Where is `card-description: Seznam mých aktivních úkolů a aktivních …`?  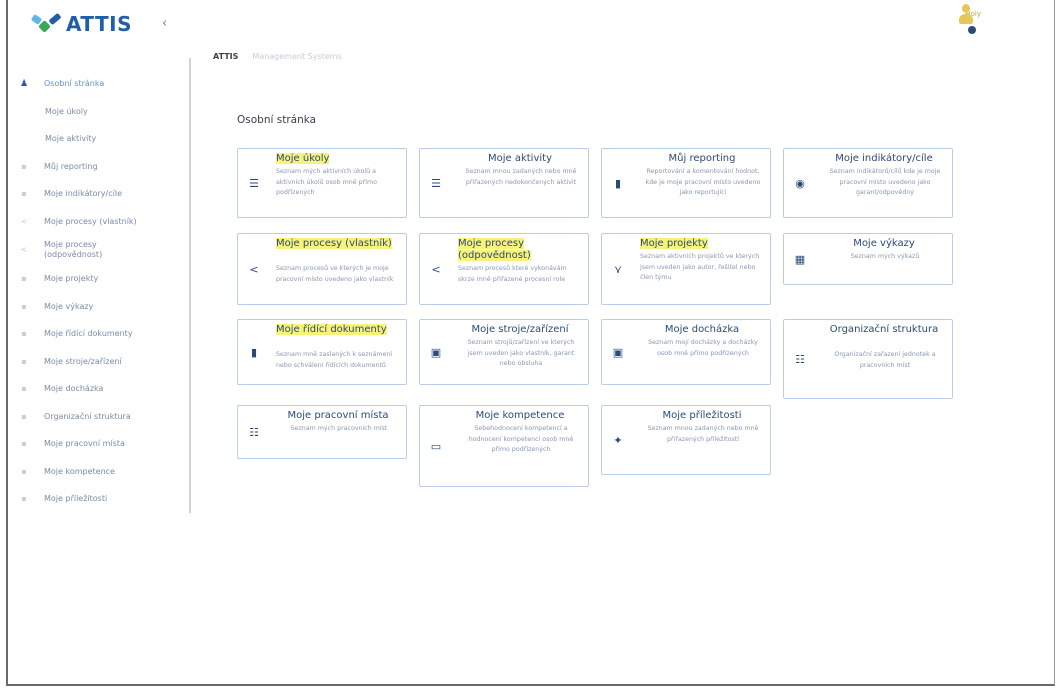
card-description: Seznam mých aktivních úkolů a aktivních … is located at coordinates (326, 182).